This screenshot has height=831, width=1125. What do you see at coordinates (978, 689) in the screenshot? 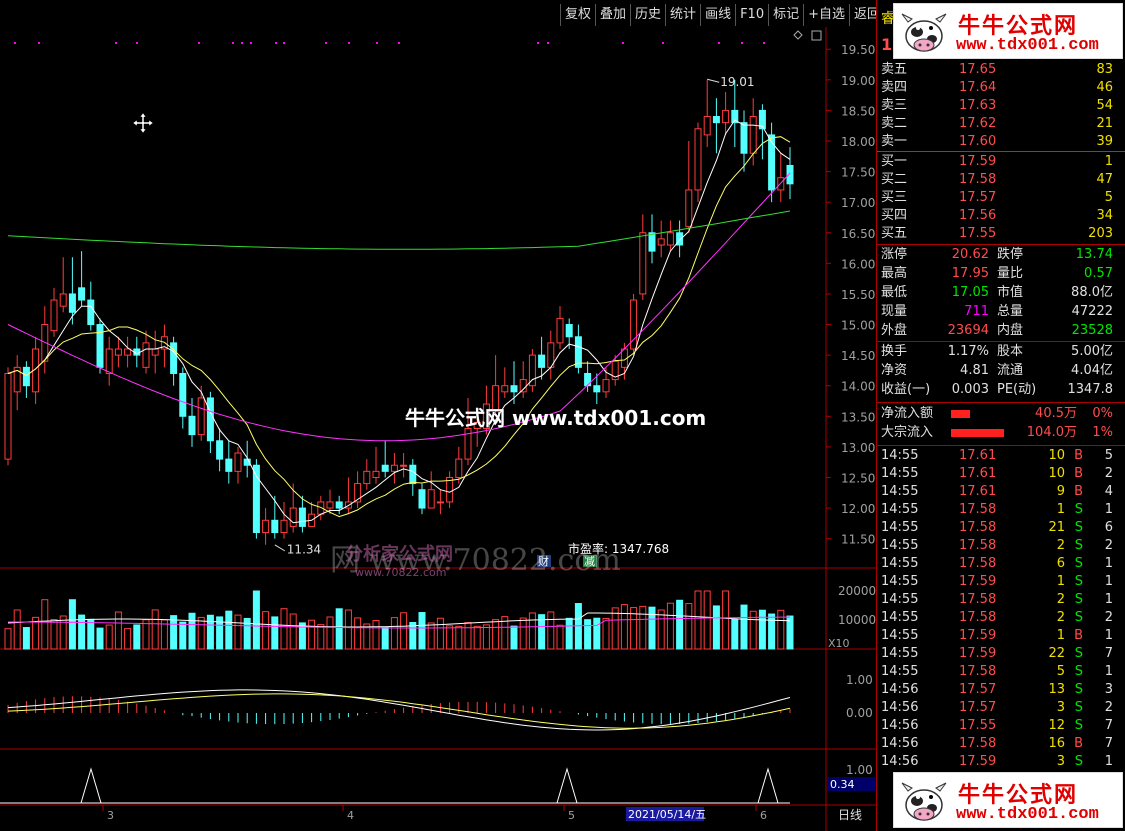
I see `tick-price: 17.57` at bounding box center [978, 689].